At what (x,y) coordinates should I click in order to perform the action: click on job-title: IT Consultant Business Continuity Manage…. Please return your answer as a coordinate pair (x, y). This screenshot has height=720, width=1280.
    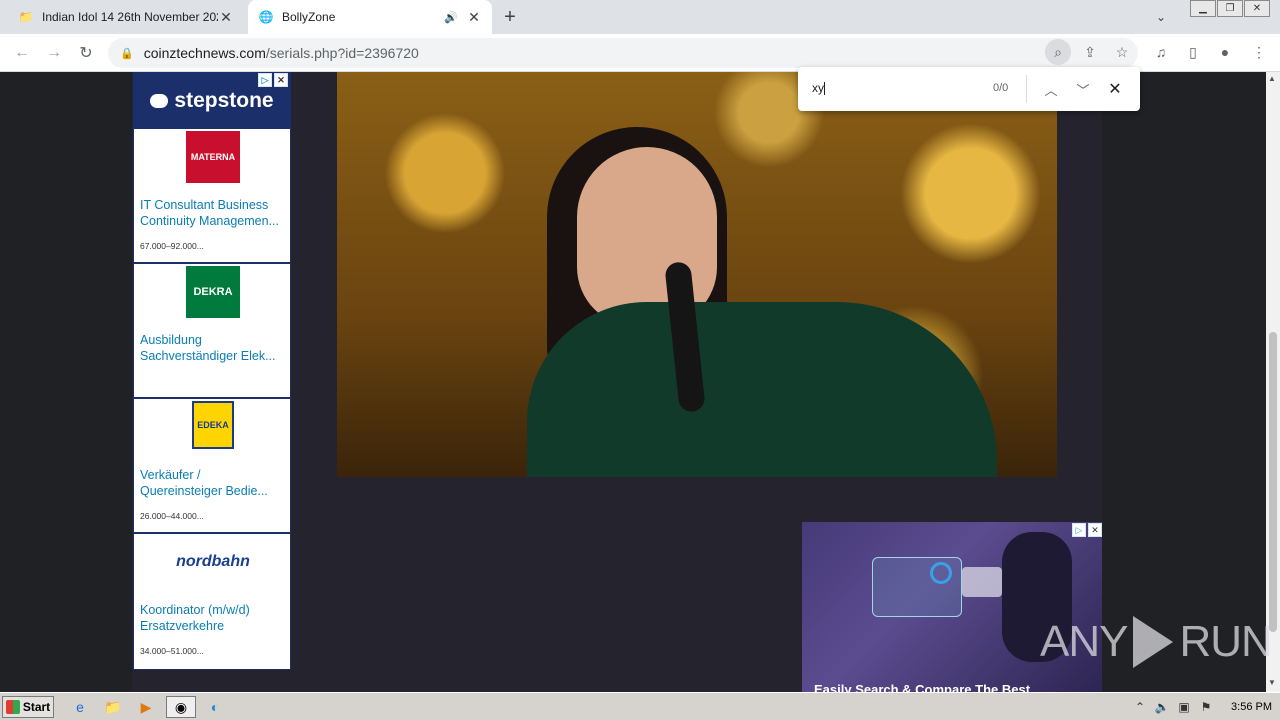
    Looking at the image, I should click on (214, 213).